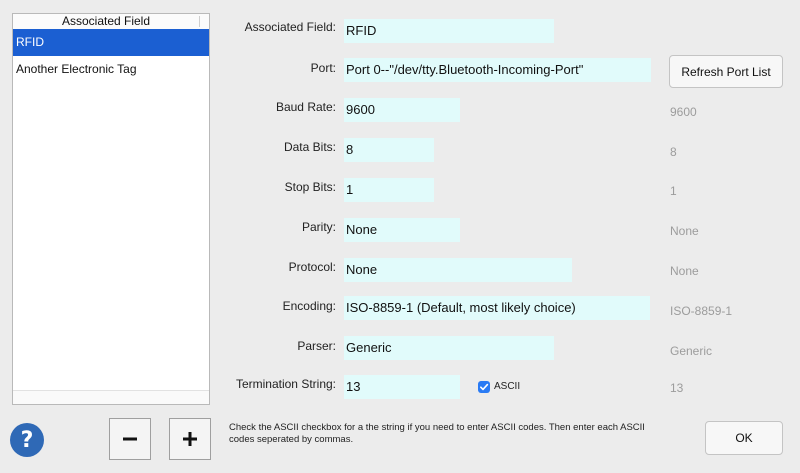 This screenshot has width=800, height=473. Describe the element at coordinates (305, 107) in the screenshot. I see `baud-rate-label: Baud Rate:` at that location.